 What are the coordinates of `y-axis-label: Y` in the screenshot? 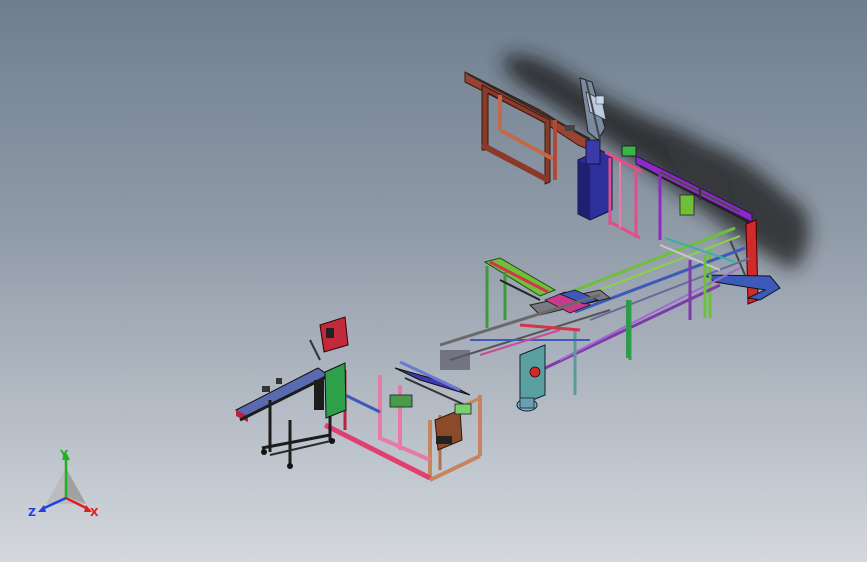 It's located at (64, 454).